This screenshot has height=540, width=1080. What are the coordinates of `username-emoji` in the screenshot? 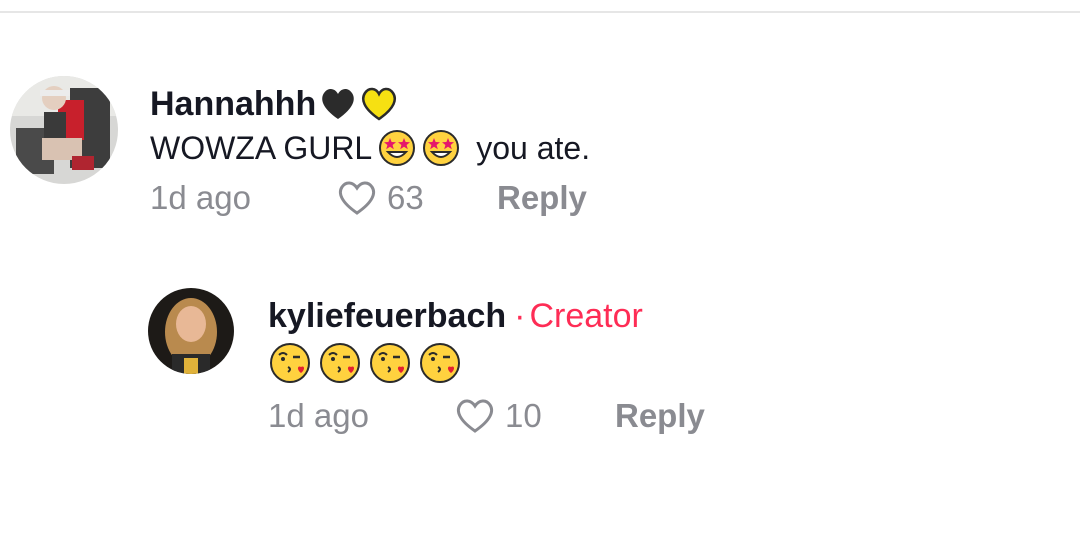 It's located at (359, 104).